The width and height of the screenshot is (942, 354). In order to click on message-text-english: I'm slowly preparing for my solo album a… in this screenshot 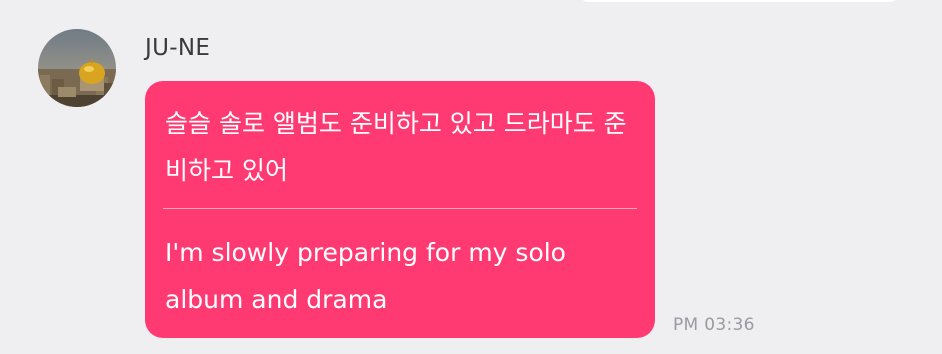, I will do `click(365, 276)`.